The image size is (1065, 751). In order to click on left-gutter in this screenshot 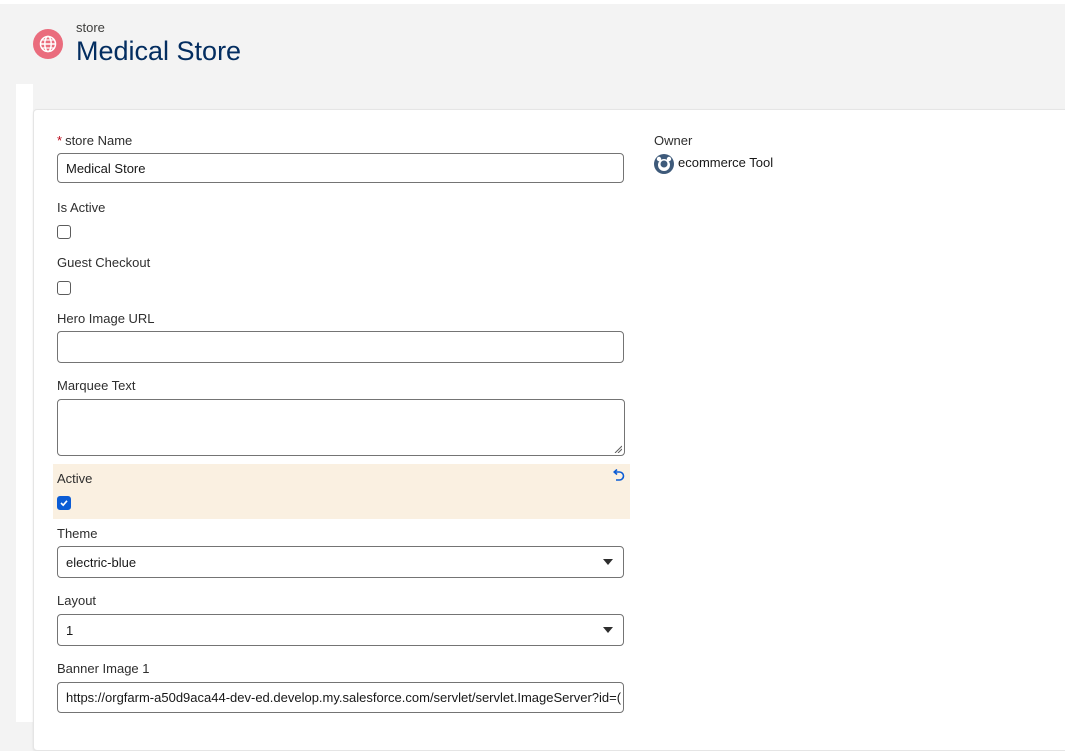, I will do `click(24, 403)`.